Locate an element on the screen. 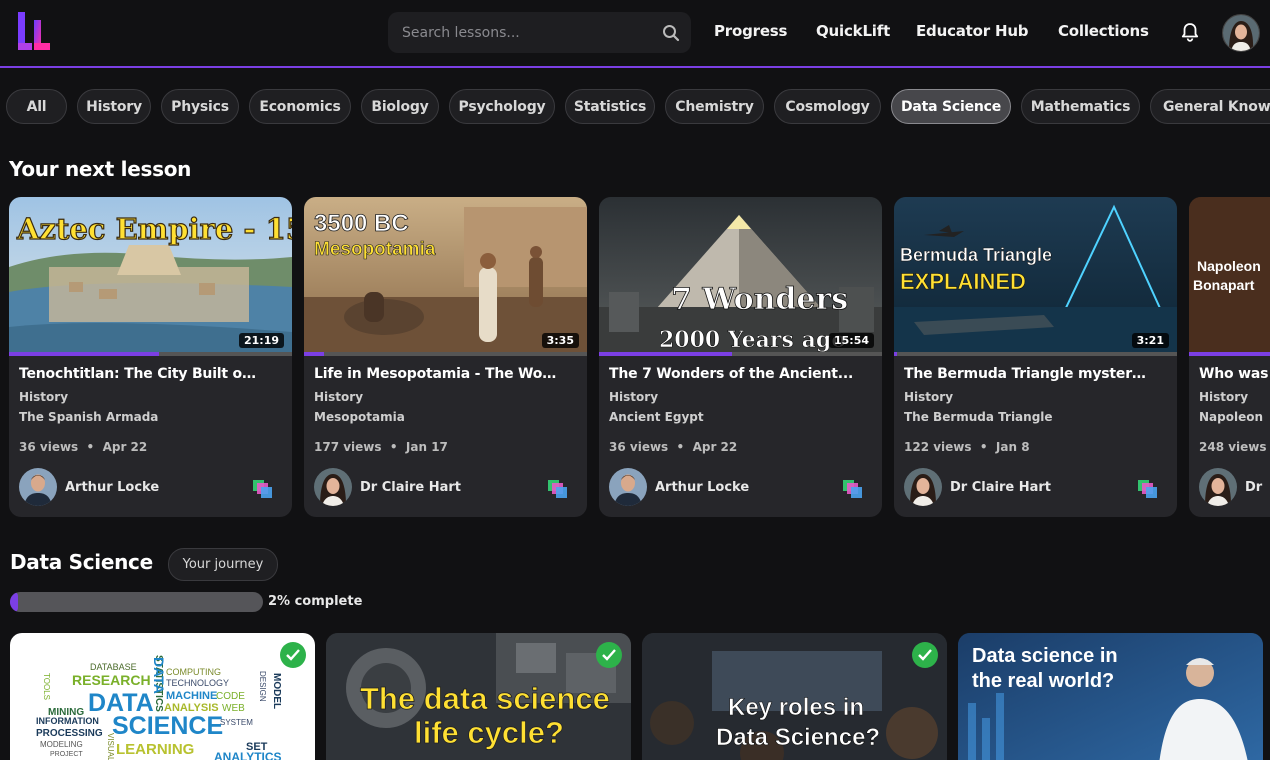  svg-text: TOOLS is located at coordinates (46, 686).